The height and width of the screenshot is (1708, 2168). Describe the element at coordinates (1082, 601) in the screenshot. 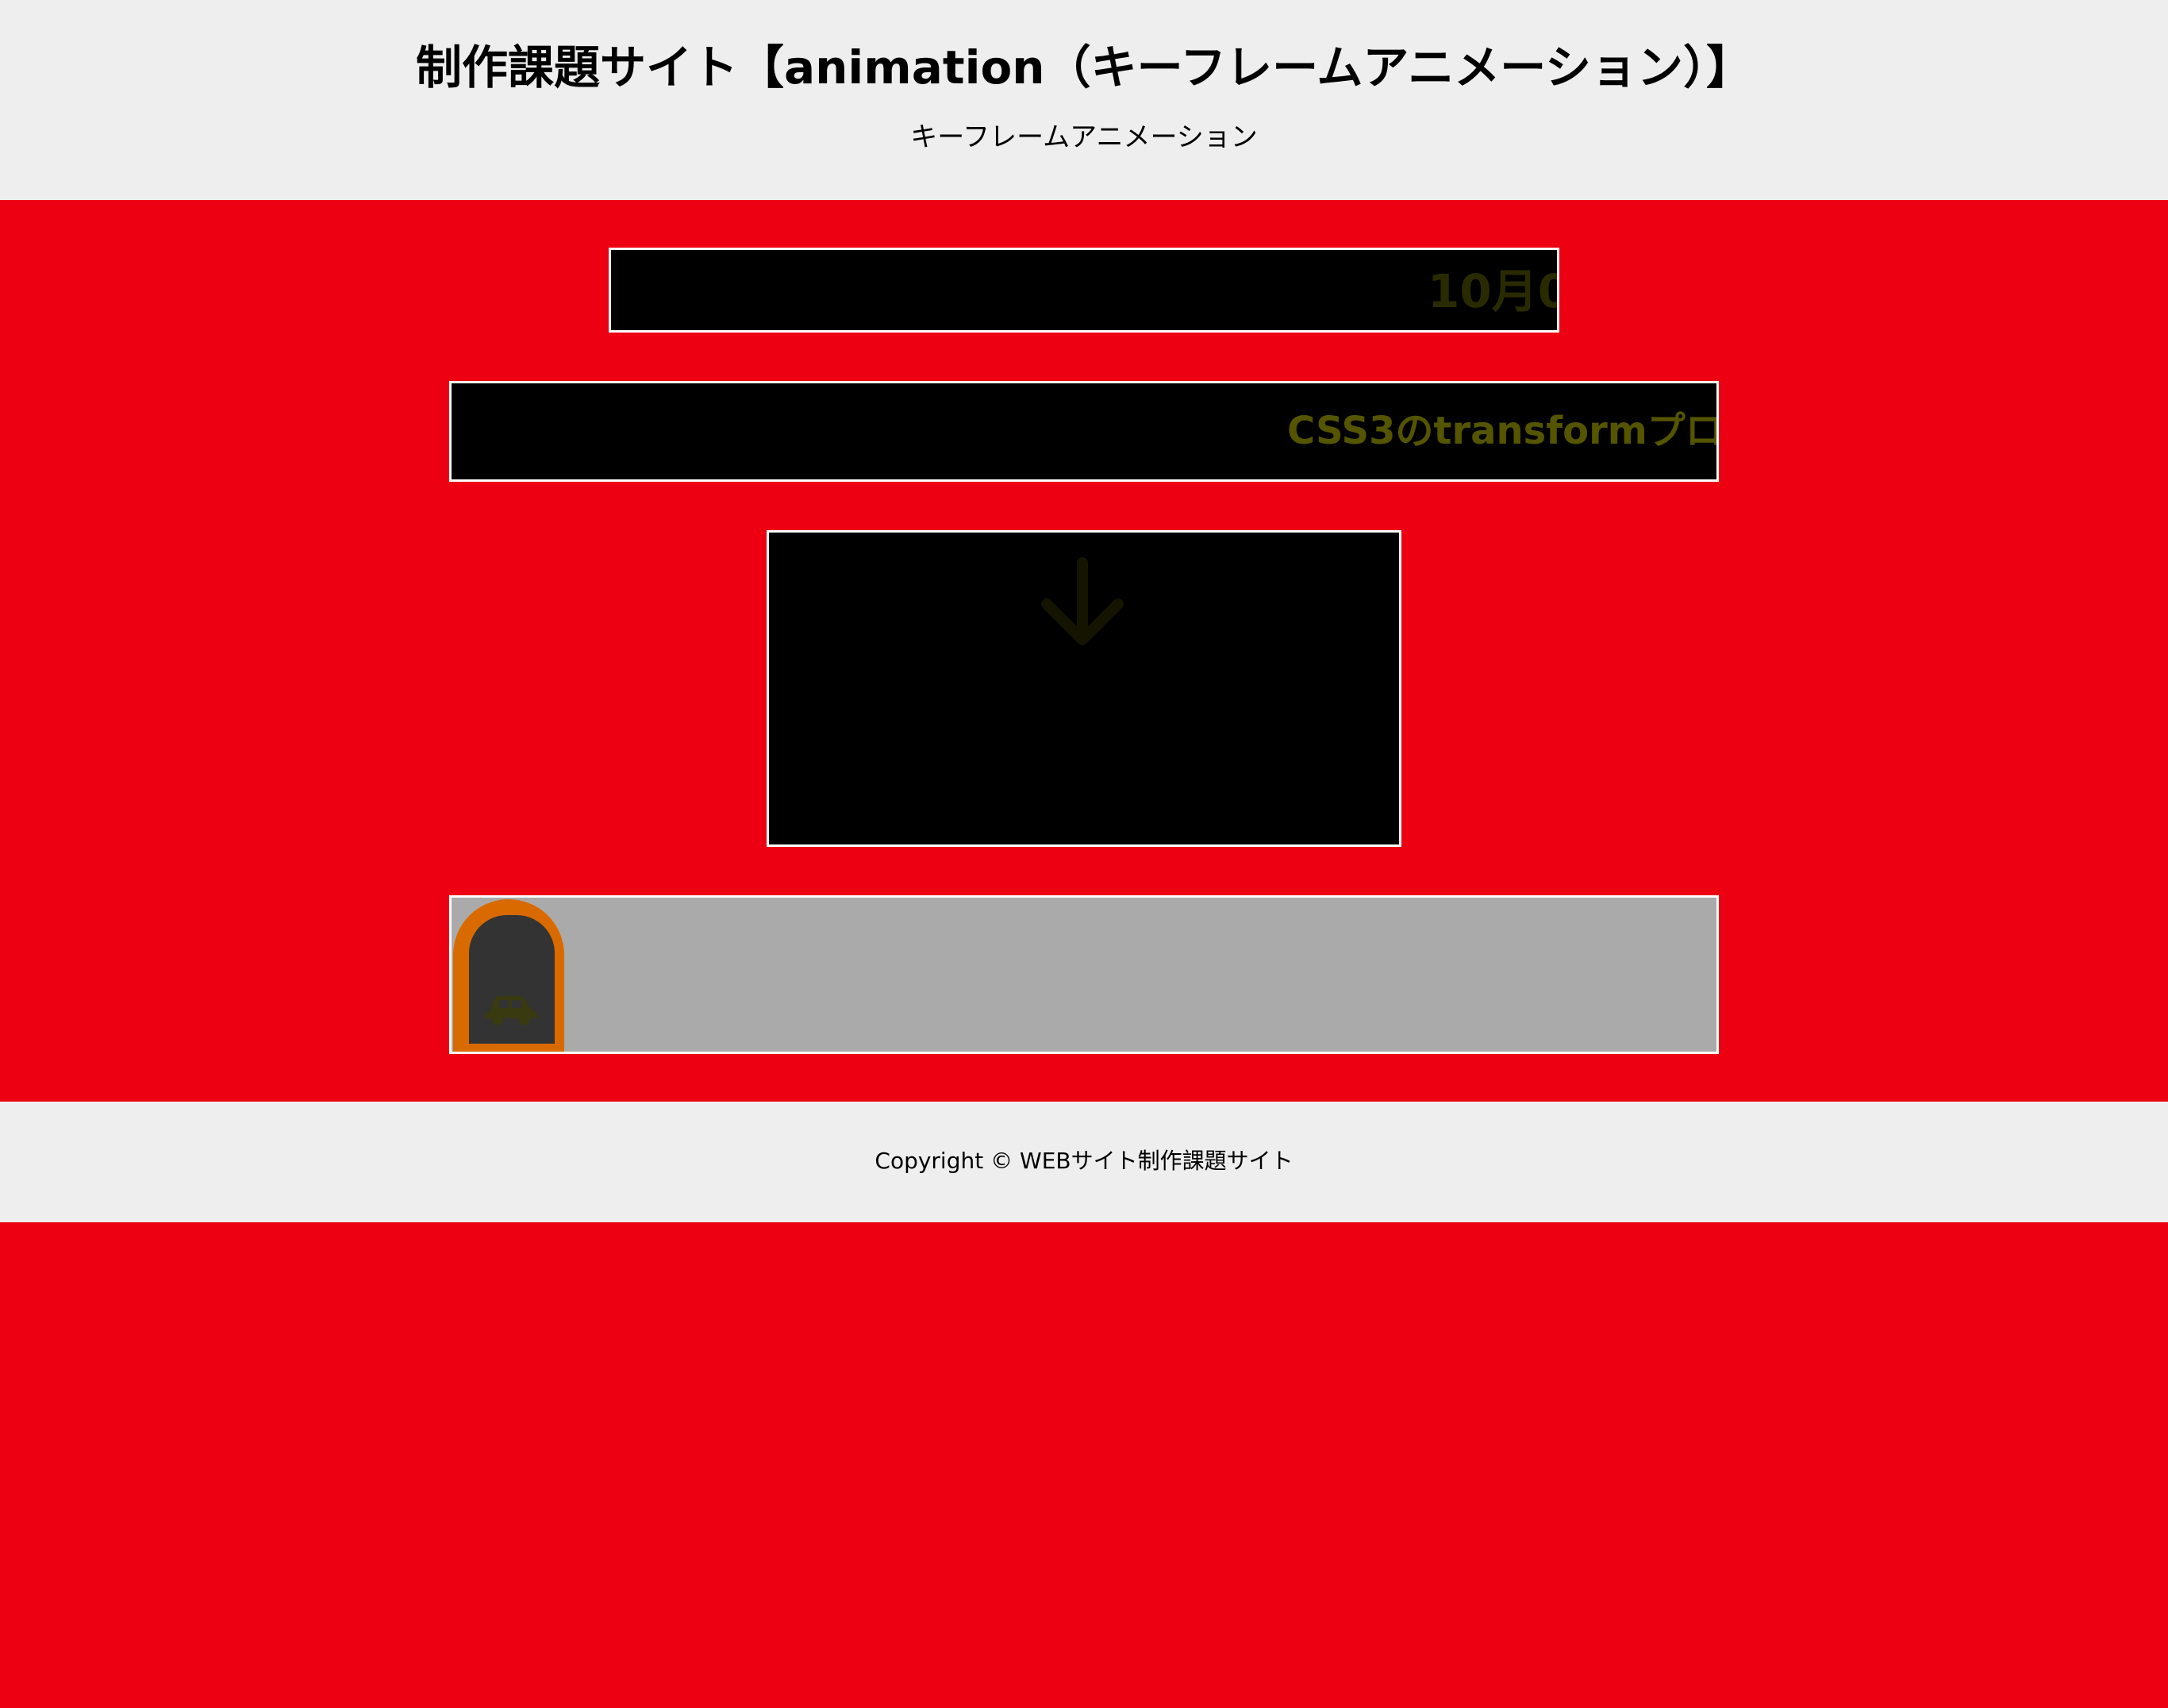

I see `arrow-down-icon` at that location.